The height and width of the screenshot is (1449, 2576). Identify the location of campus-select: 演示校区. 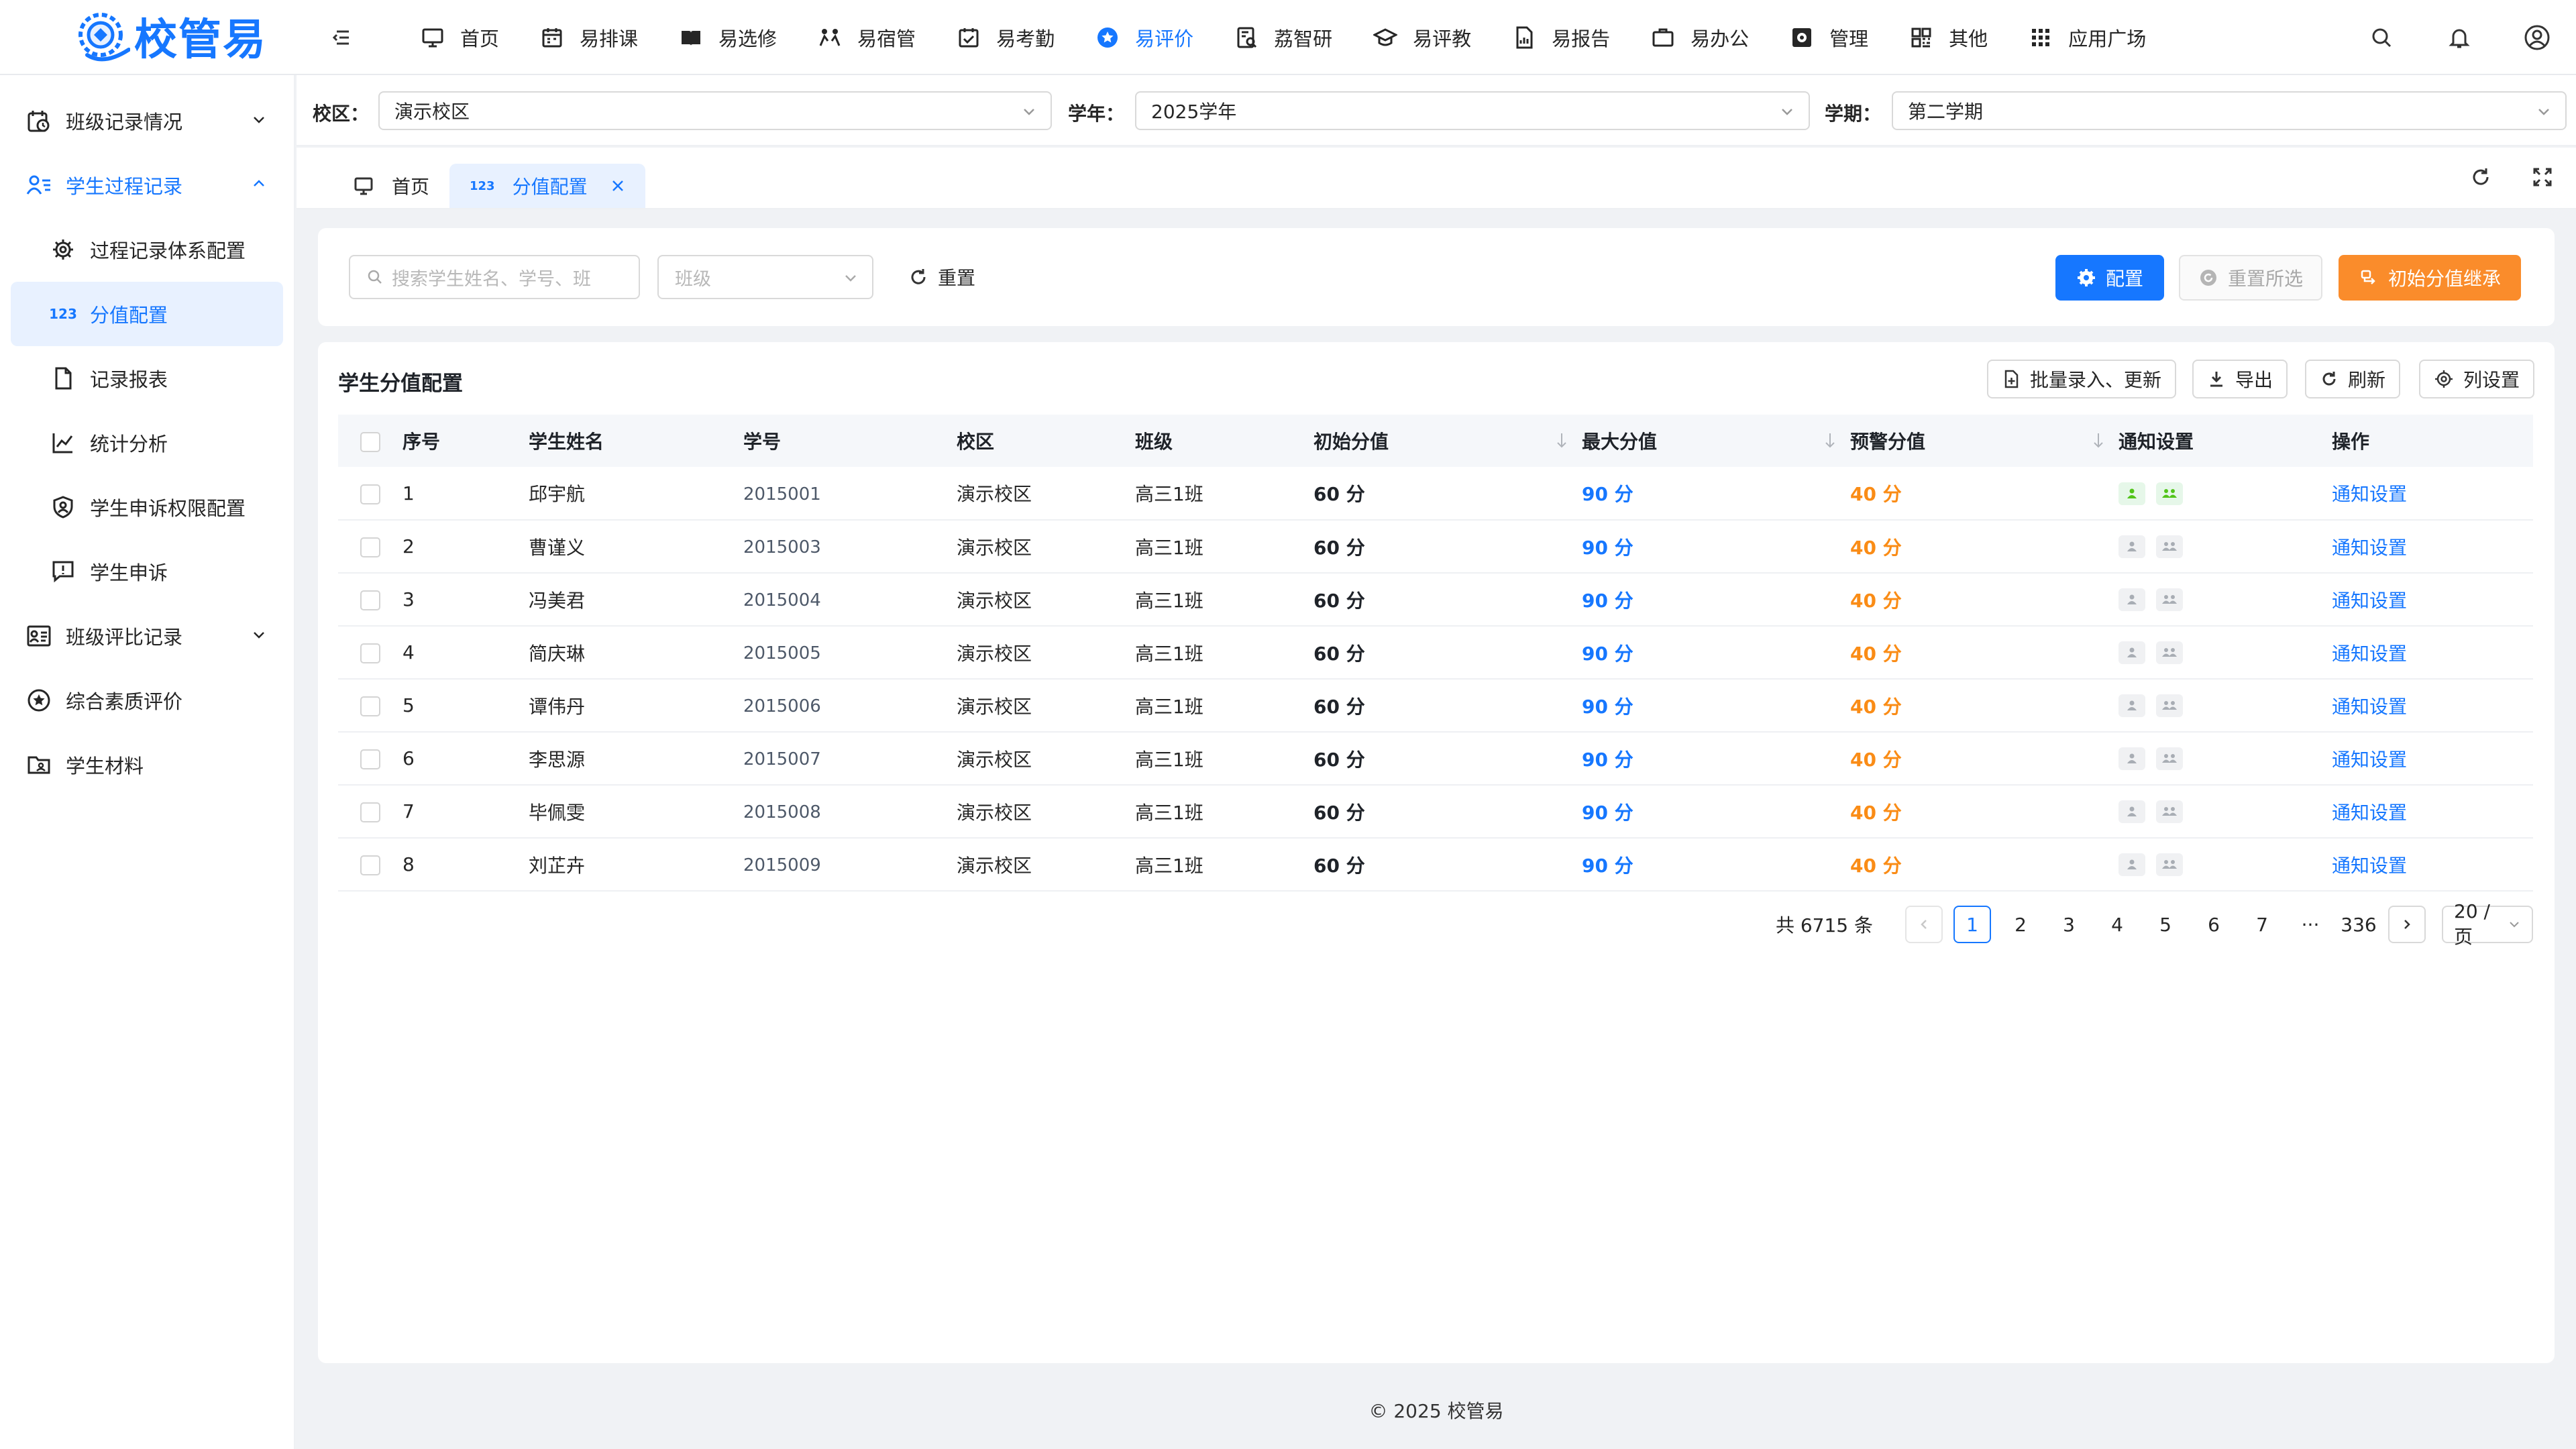
(715, 110).